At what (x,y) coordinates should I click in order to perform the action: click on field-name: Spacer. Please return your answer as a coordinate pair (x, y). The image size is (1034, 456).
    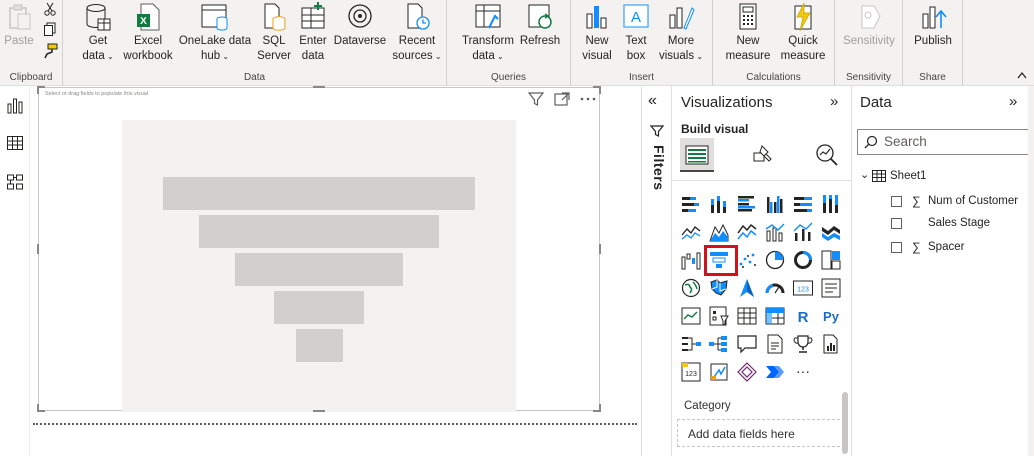
    Looking at the image, I should click on (946, 247).